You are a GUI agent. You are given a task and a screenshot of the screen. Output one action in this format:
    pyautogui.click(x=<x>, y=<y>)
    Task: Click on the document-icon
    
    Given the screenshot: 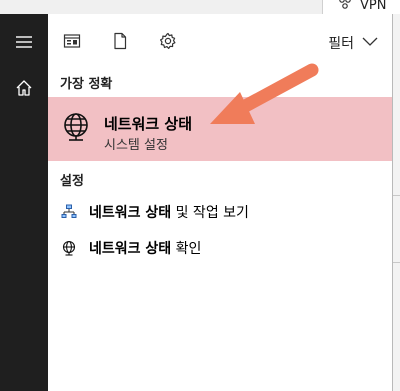 What is the action you would take?
    pyautogui.click(x=120, y=43)
    